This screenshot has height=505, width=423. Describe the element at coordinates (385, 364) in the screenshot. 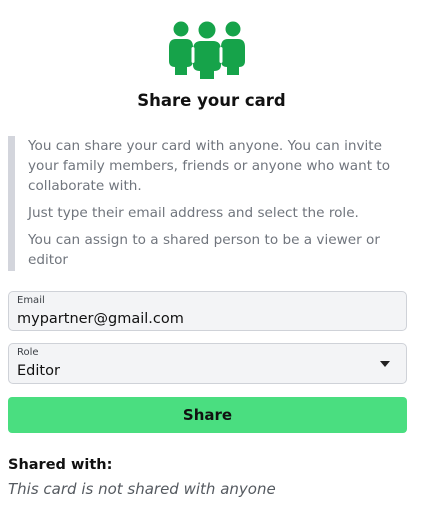

I see `caret-down-icon` at that location.